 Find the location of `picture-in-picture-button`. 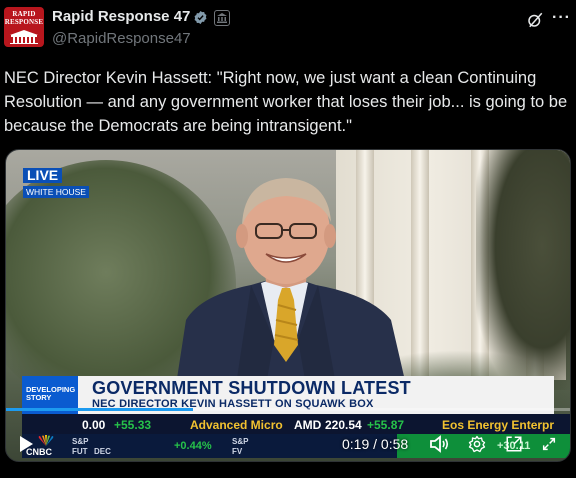

picture-in-picture-button is located at coordinates (514, 444).